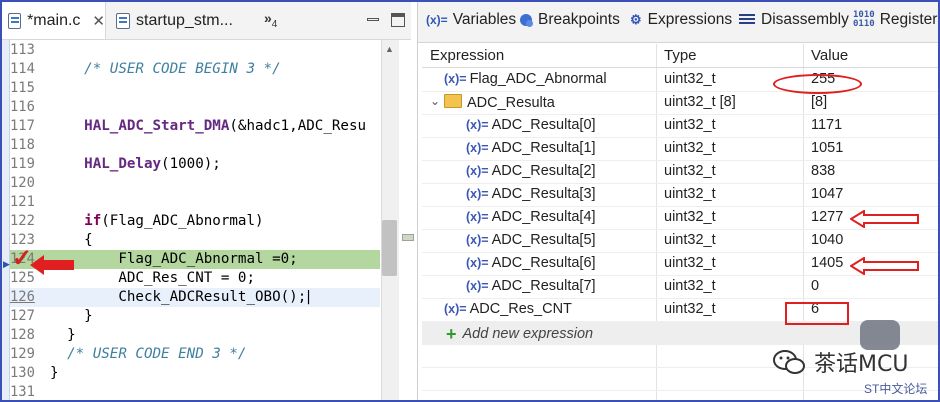 This screenshot has height=402, width=940. I want to click on view-sash-icon, so click(408, 237).